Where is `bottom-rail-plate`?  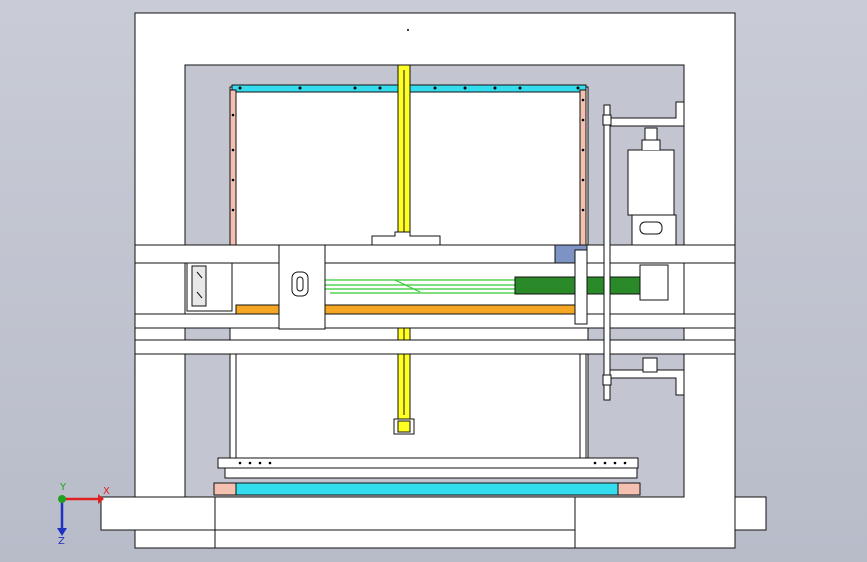 bottom-rail-plate is located at coordinates (428, 463).